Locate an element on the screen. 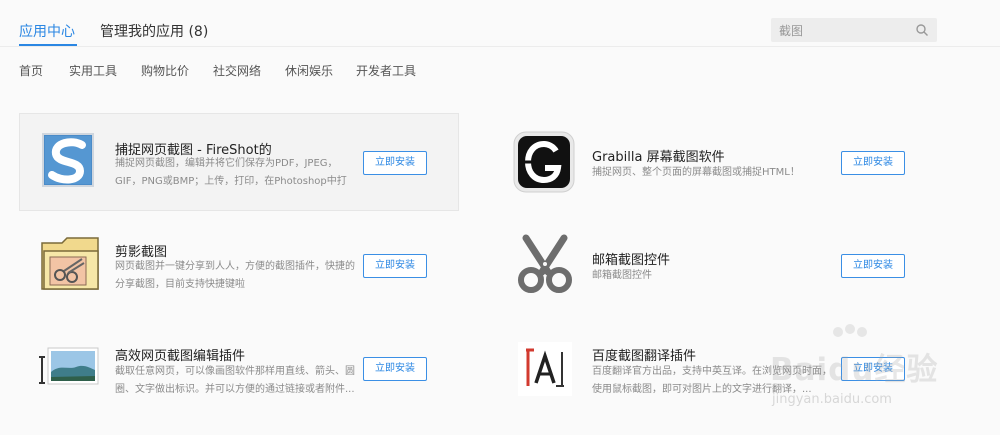  app-name: Grabilla 屏幕截图软件 is located at coordinates (658, 155).